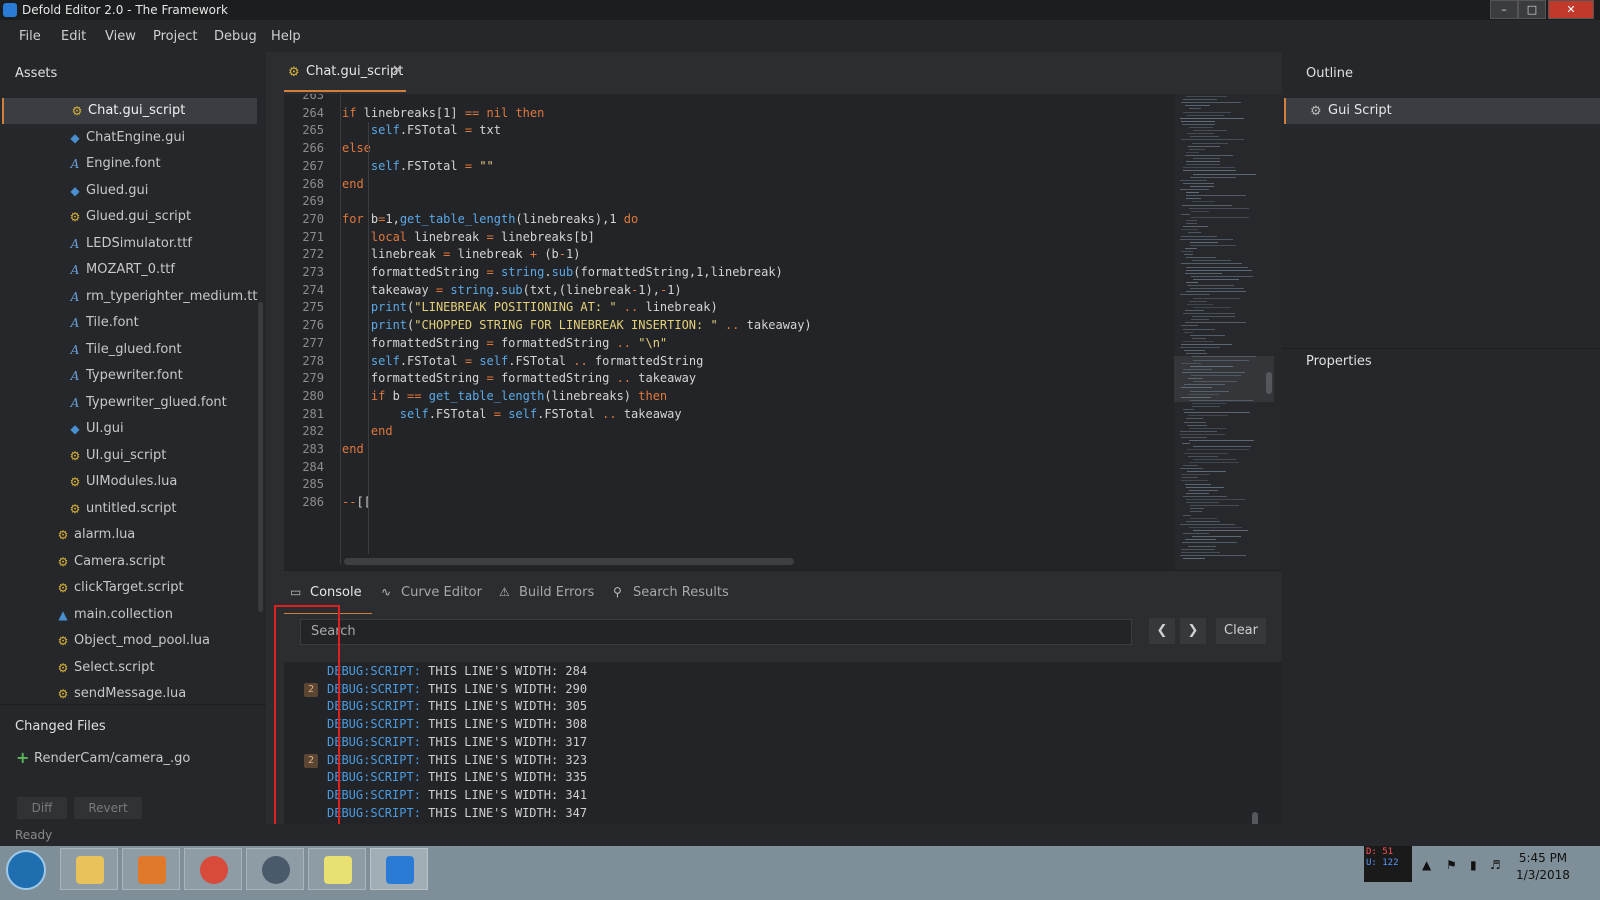 The width and height of the screenshot is (1600, 900). What do you see at coordinates (716, 632) in the screenshot?
I see `console-search-input: Search` at bounding box center [716, 632].